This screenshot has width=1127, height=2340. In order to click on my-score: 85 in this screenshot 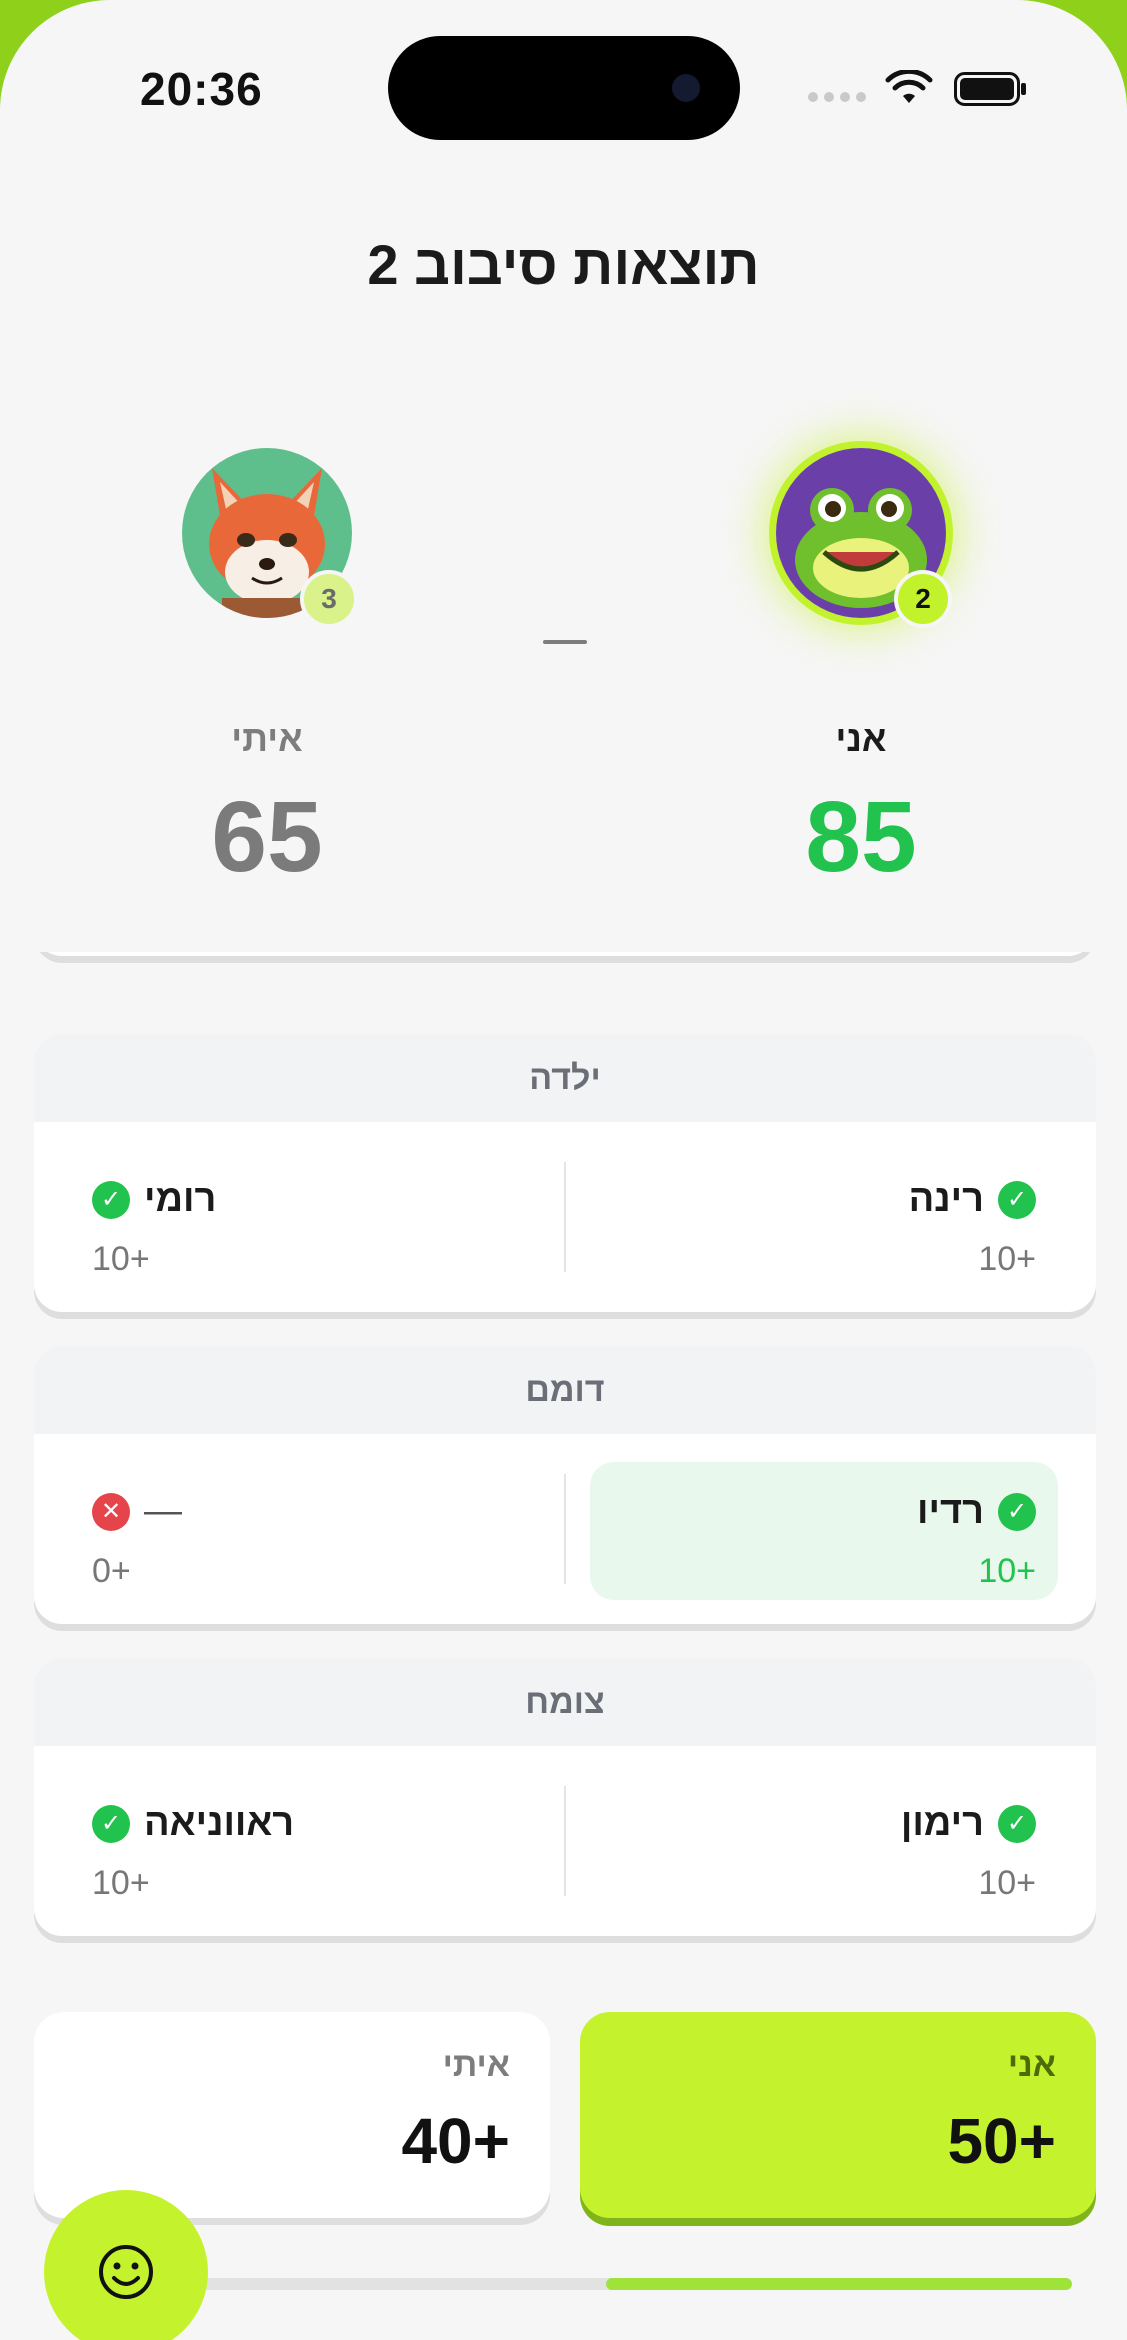, I will do `click(861, 837)`.